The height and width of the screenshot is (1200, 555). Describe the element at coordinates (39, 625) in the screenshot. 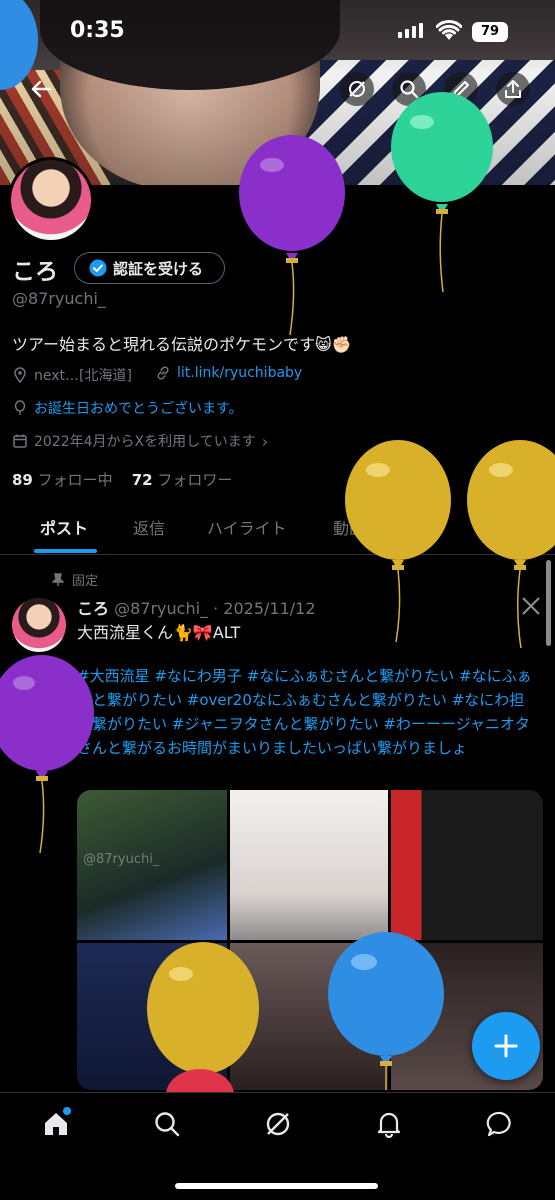

I see `post-avatar` at that location.